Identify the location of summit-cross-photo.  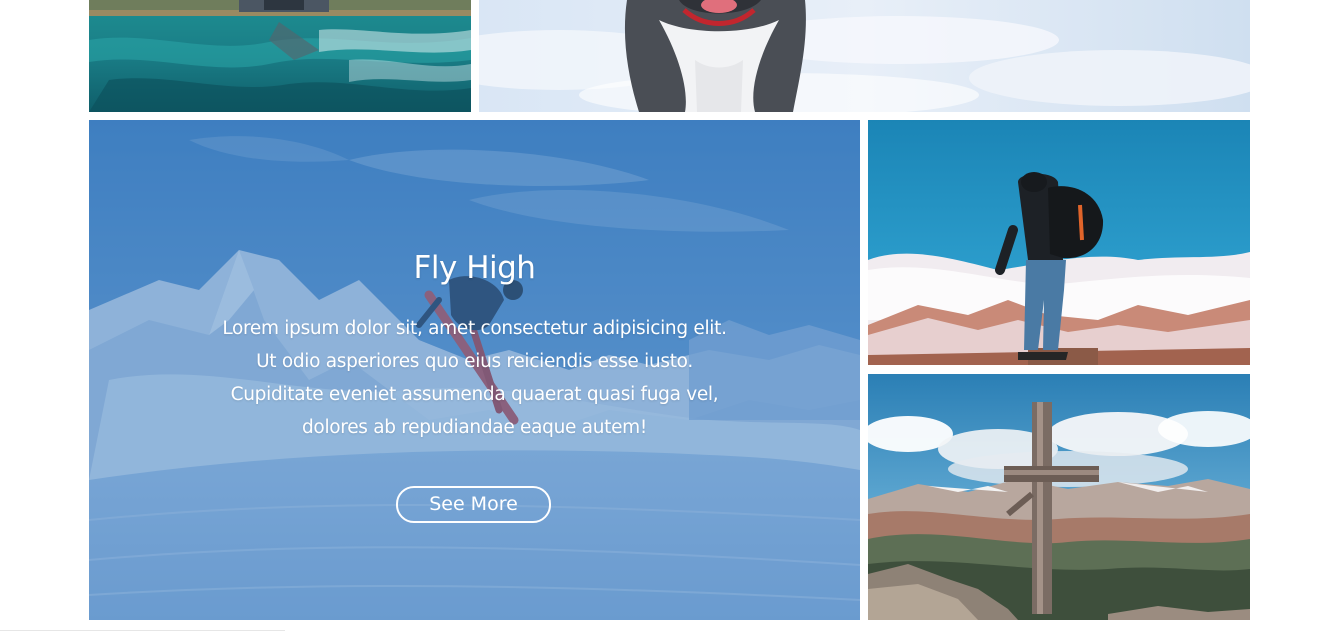
(1059, 497).